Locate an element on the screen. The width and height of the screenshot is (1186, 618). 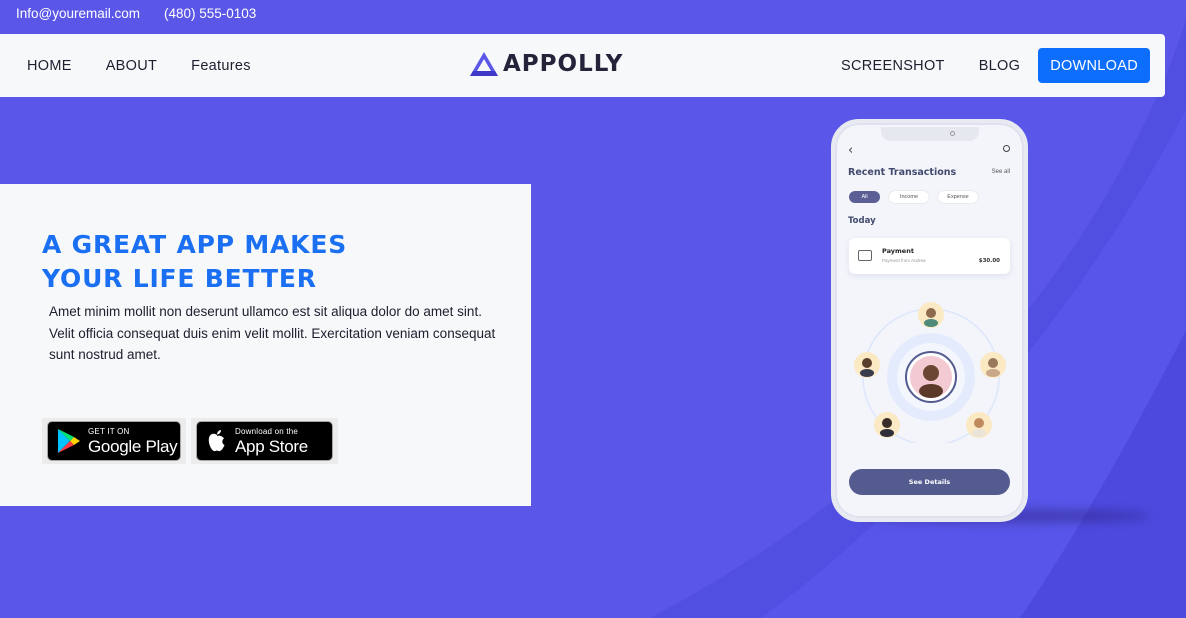
hero-title: A GREAT APP MAKES YOUR LIFE BETTER is located at coordinates (194, 262).